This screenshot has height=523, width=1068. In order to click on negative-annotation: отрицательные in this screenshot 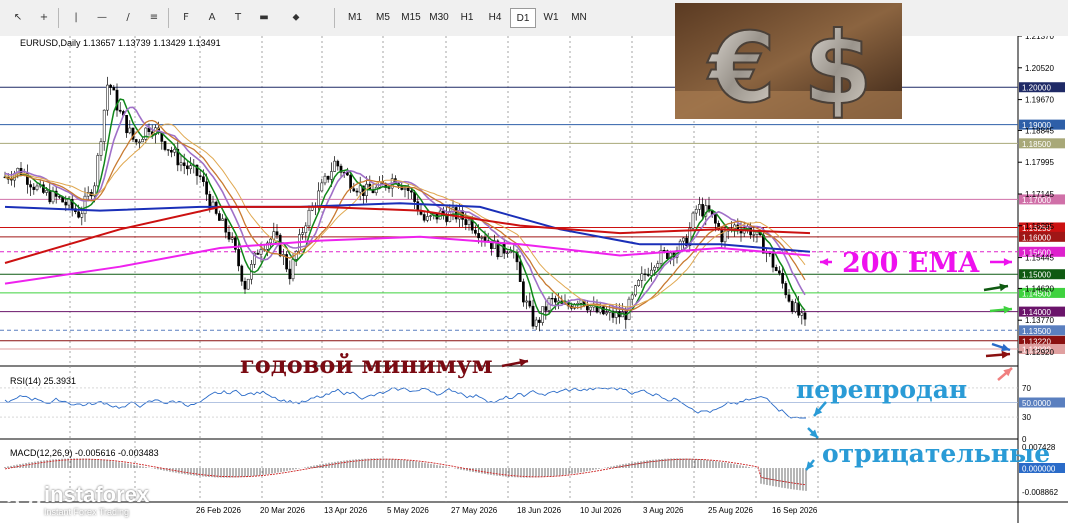, I will do `click(936, 453)`.